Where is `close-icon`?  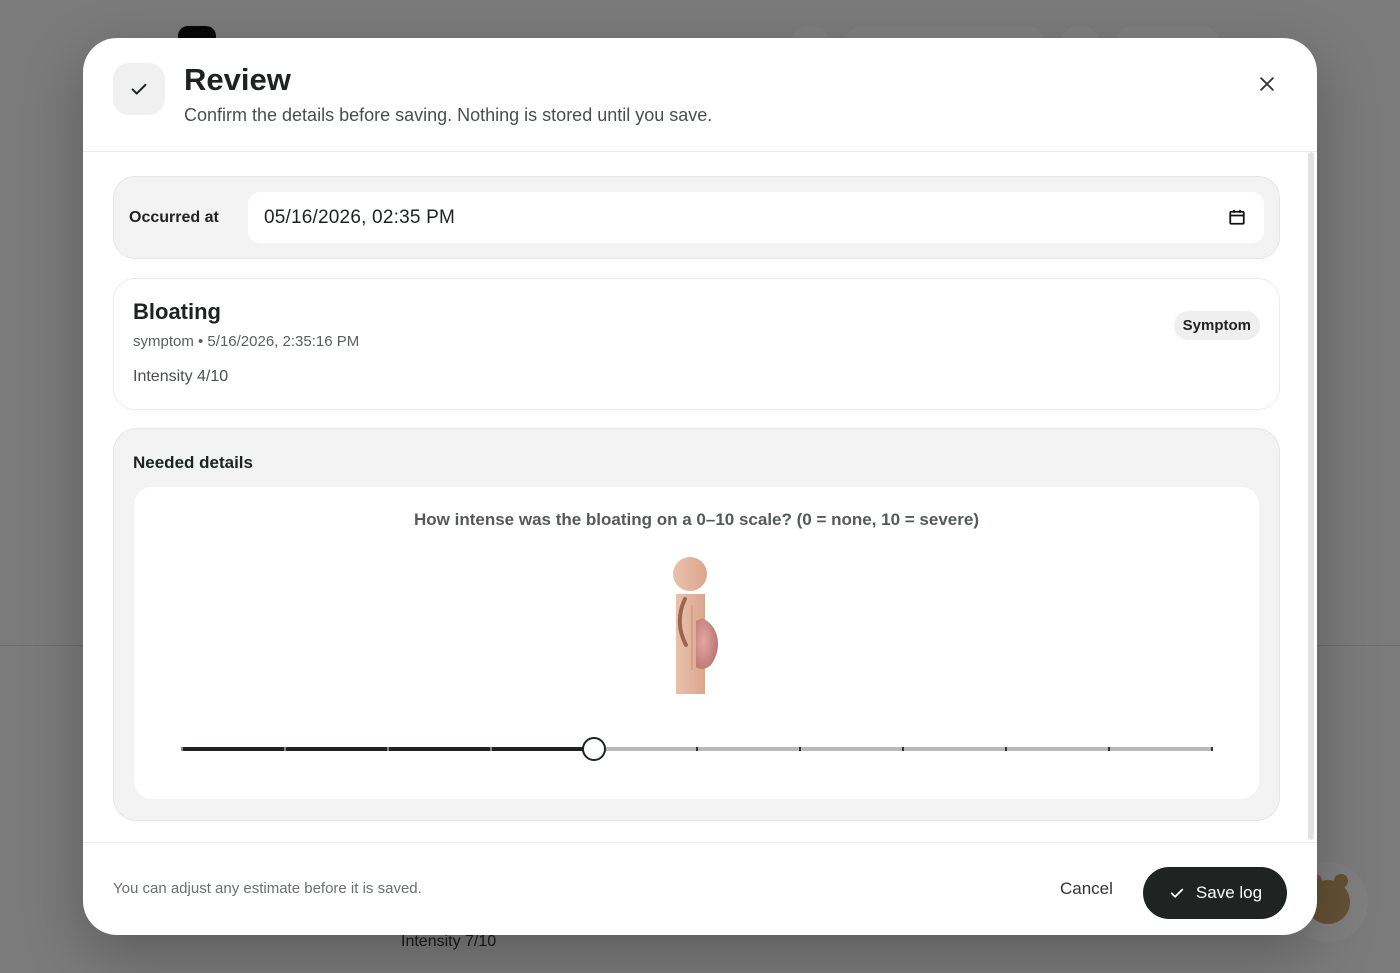
close-icon is located at coordinates (1267, 84).